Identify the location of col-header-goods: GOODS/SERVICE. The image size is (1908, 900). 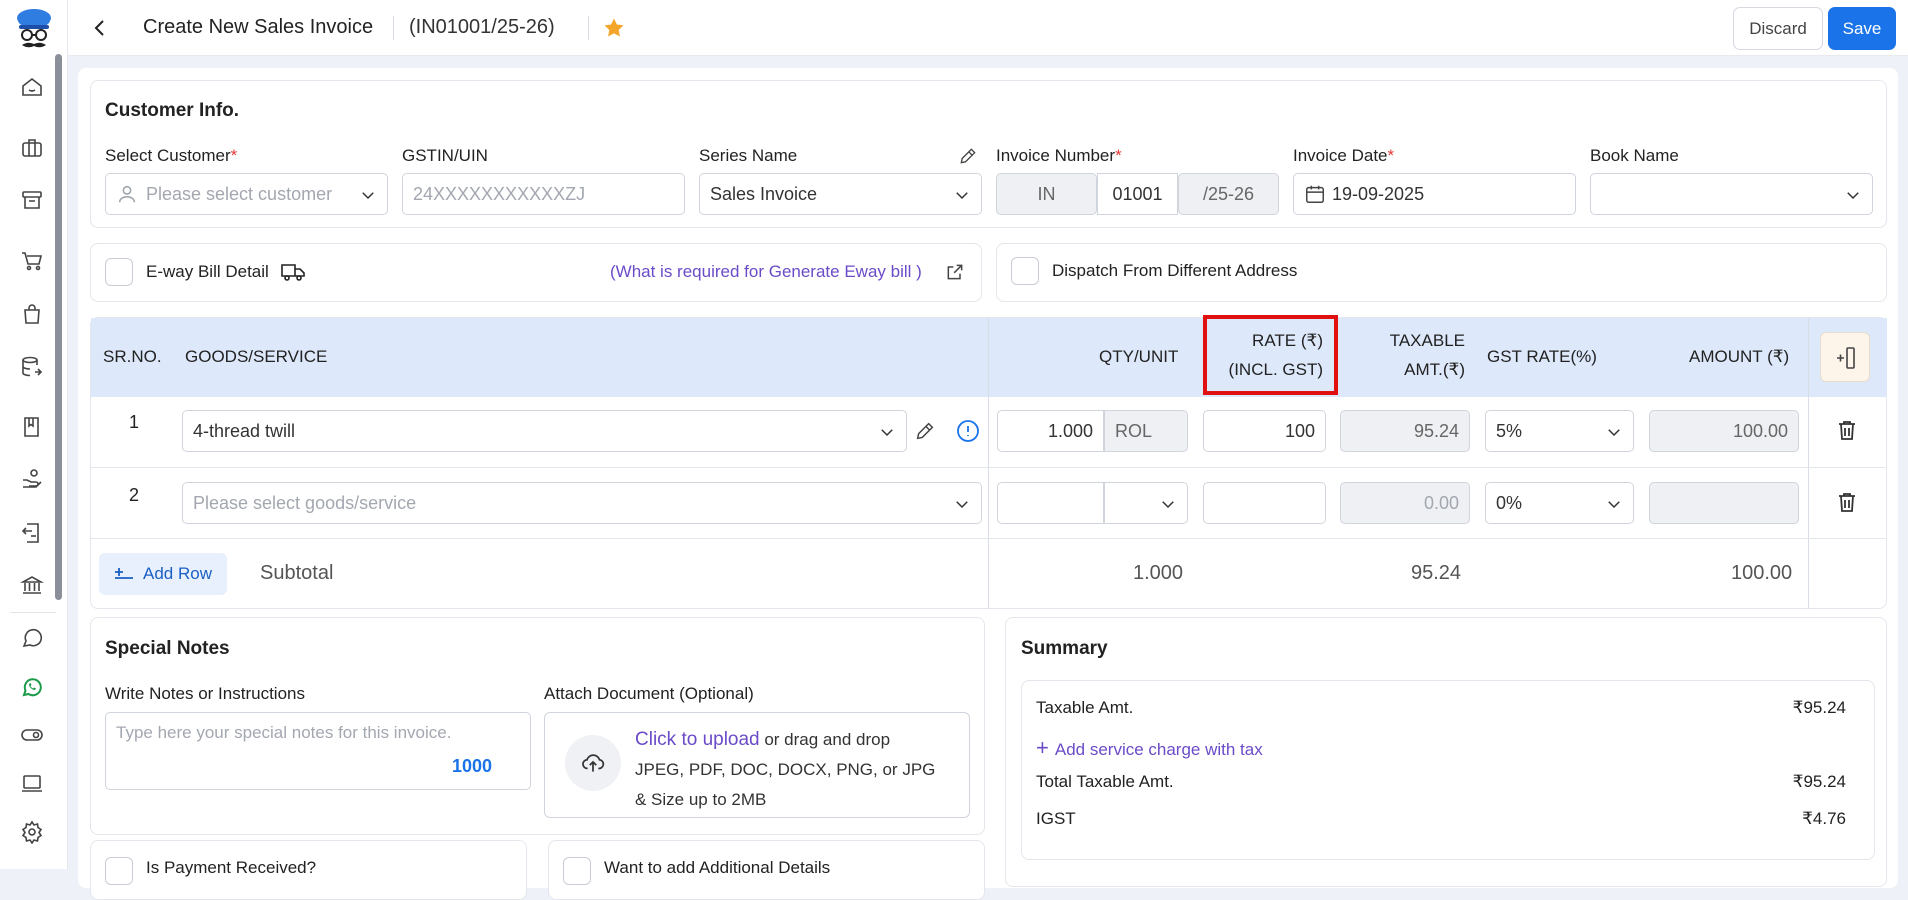
(256, 356).